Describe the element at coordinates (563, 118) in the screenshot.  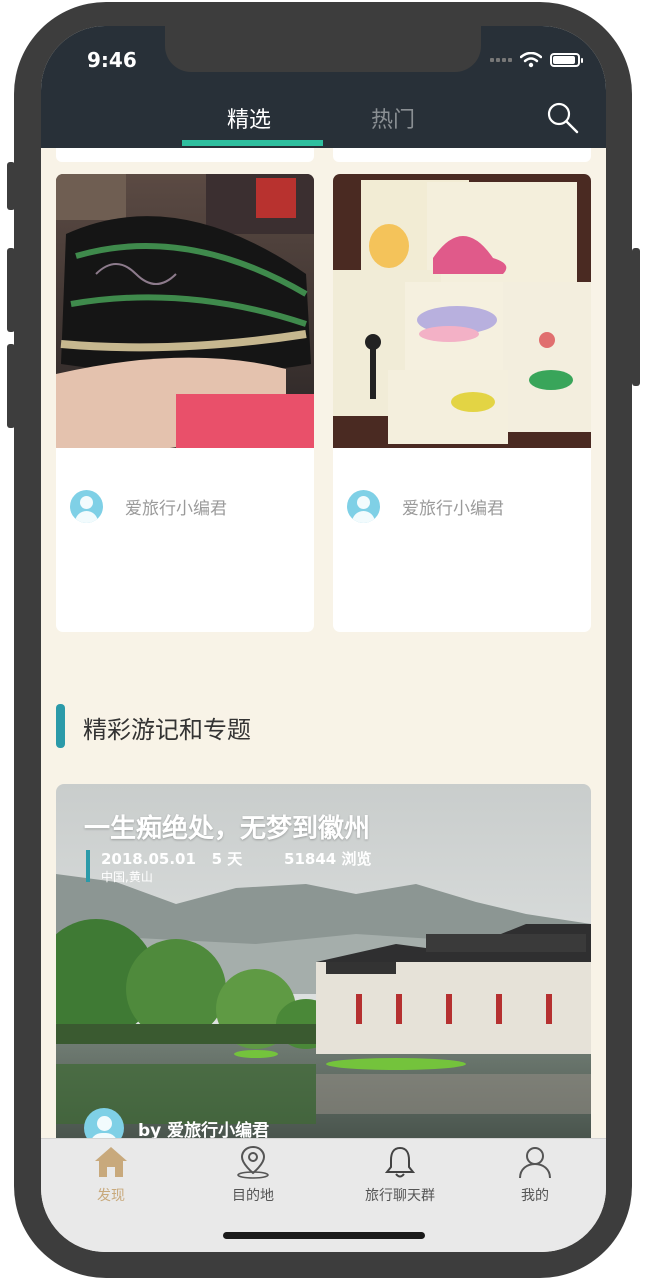
I see `search-icon` at that location.